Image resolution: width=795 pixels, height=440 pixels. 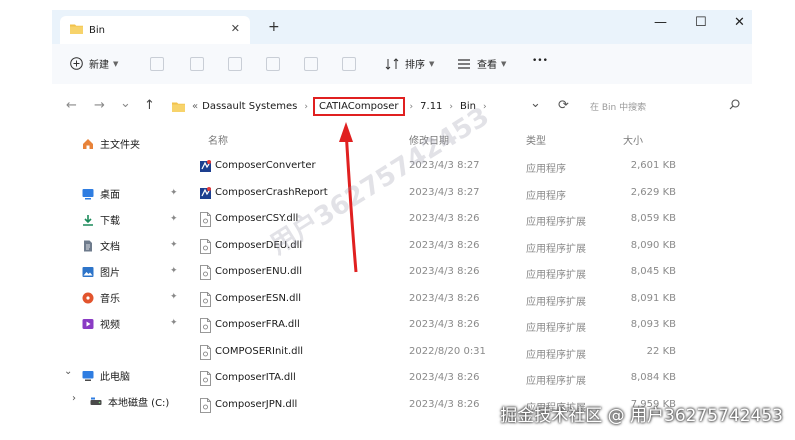 I want to click on maximize-button: ☐, so click(x=701, y=22).